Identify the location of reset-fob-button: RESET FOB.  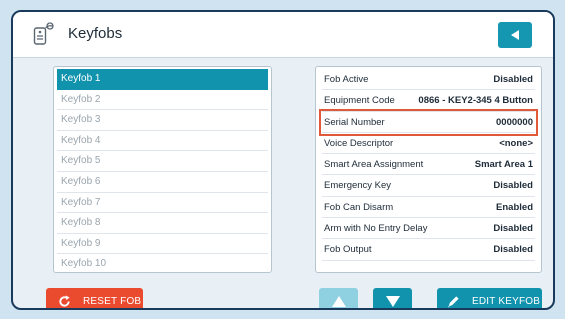
(94, 298).